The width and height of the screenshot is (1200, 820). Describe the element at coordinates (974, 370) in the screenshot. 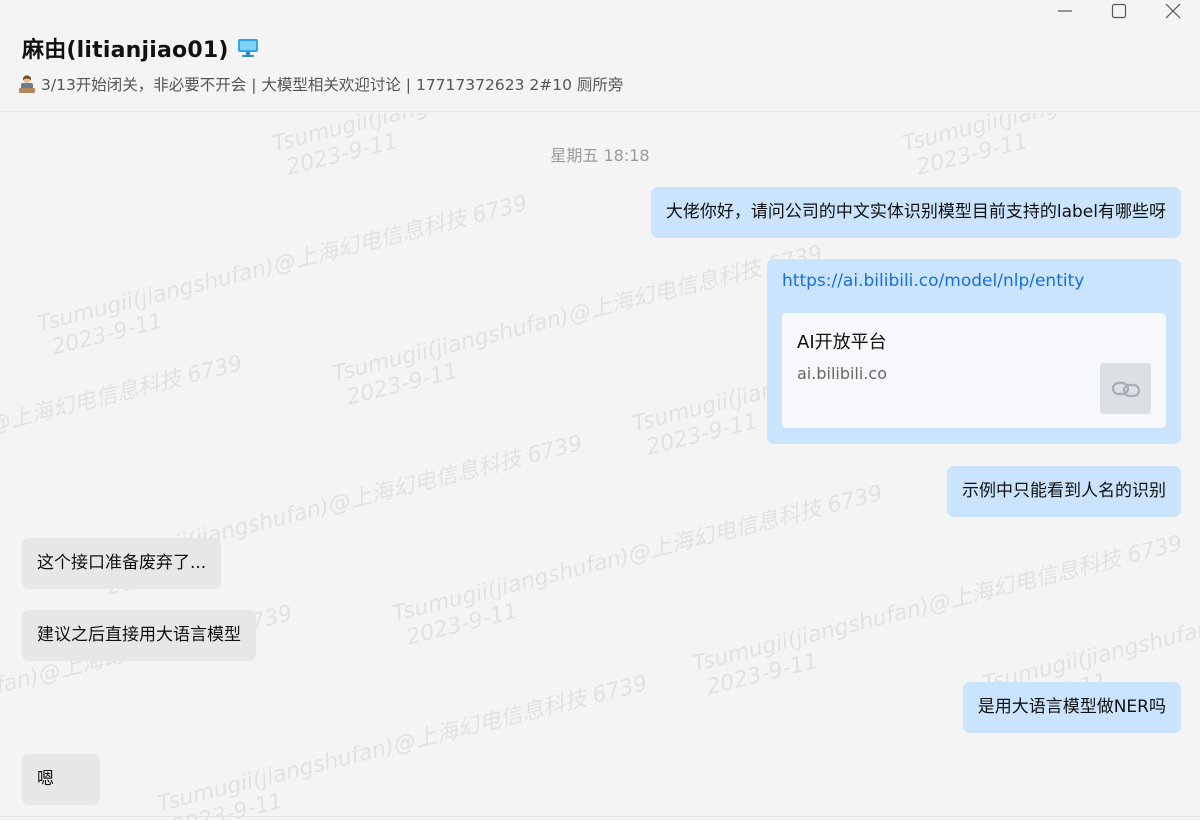

I see `link-preview-card: AI开放平台 ai.bilibili.co` at that location.